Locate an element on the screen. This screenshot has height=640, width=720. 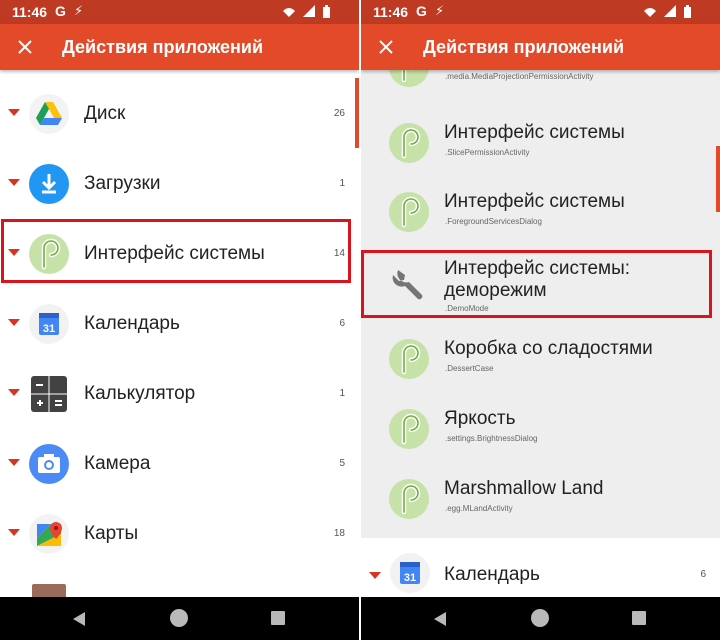
activity-item-partial: .media.MediaProjectionPermissionActivity is located at coordinates (540, 86).